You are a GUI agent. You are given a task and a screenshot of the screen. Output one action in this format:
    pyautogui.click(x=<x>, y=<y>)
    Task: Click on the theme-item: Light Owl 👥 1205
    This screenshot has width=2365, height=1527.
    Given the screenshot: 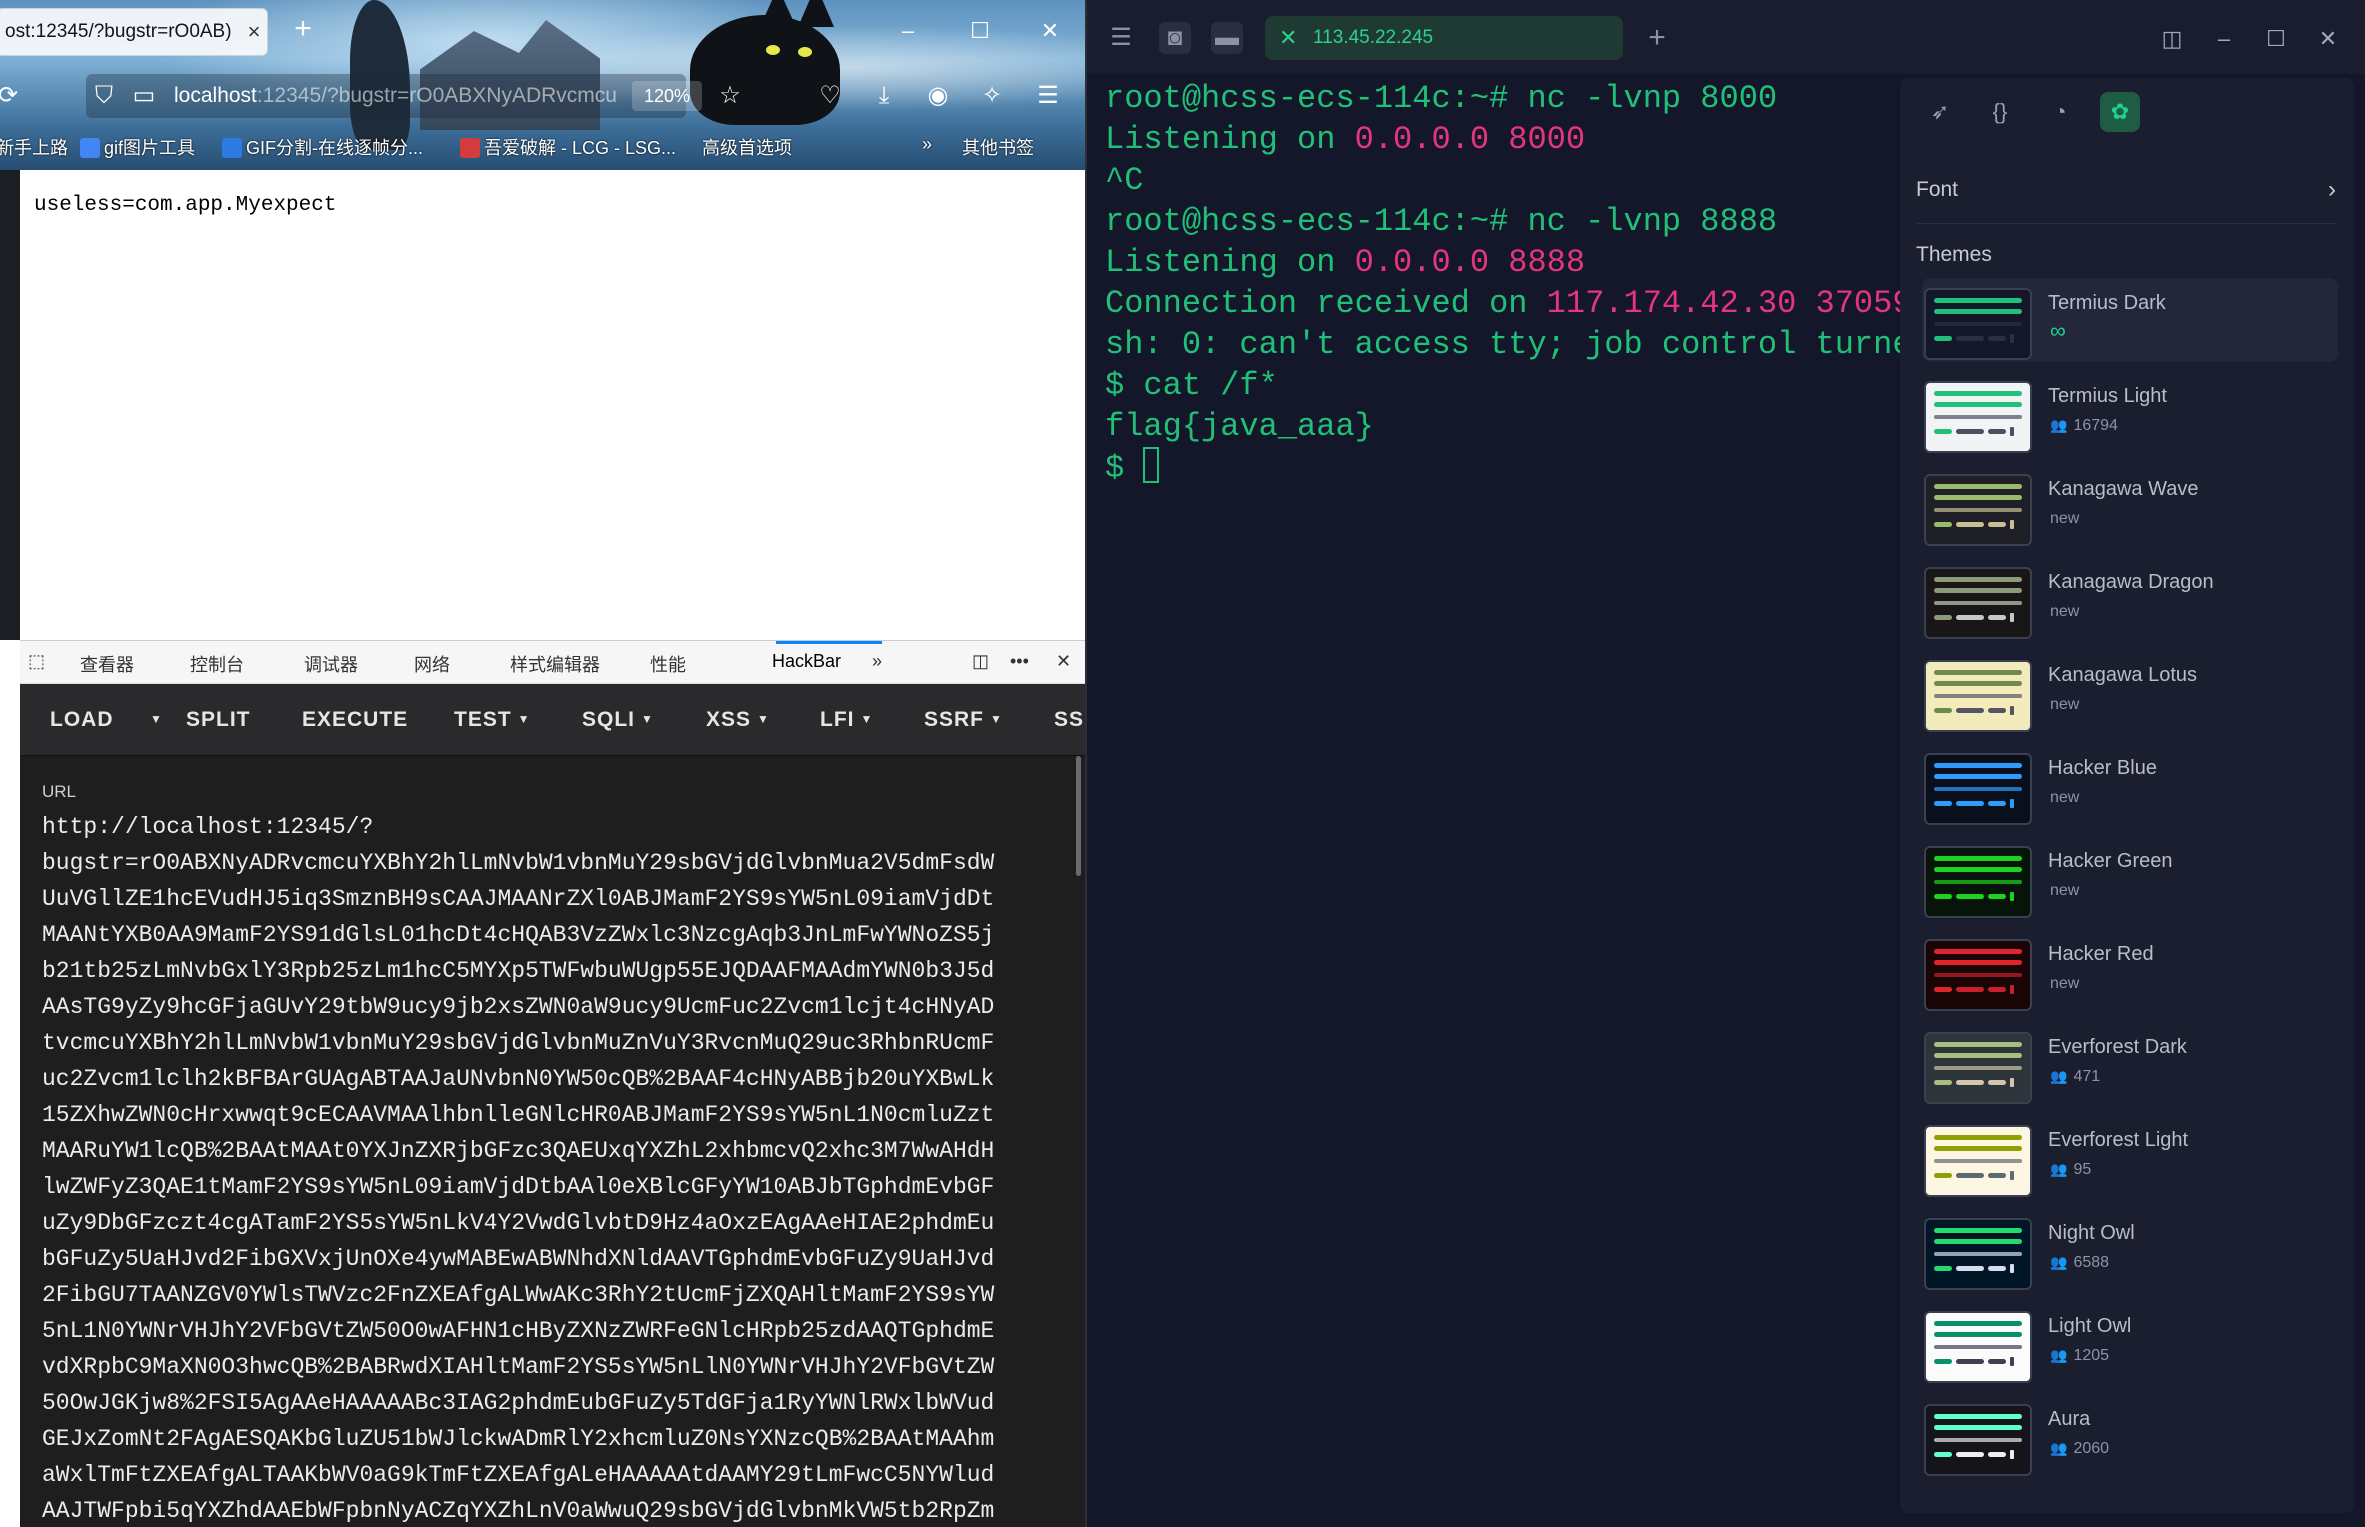 What is the action you would take?
    pyautogui.click(x=2130, y=1343)
    